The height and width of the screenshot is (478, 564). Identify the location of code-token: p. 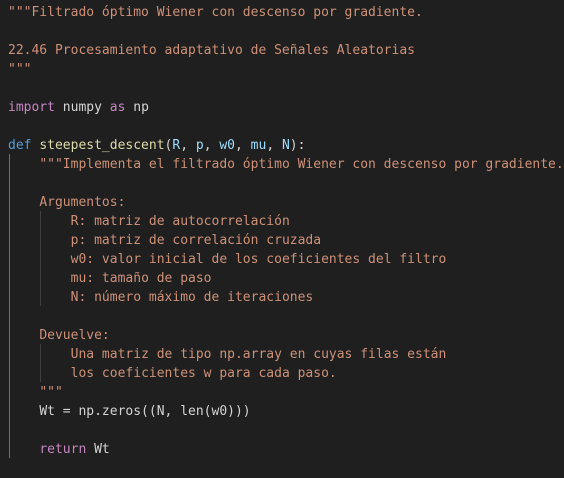
(199, 145).